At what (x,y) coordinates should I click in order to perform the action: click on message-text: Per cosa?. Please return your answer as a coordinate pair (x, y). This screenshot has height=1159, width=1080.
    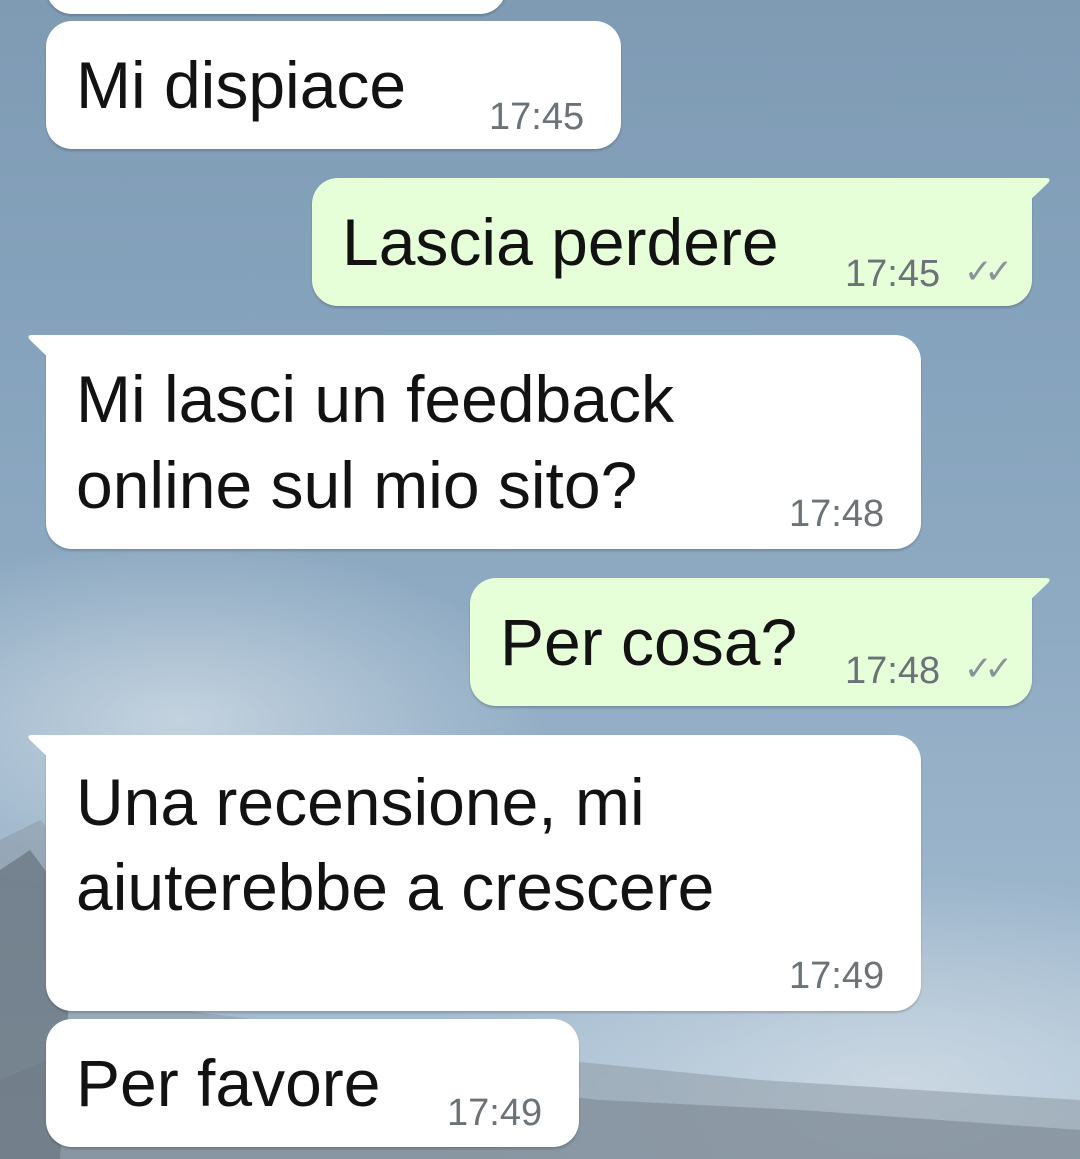
    Looking at the image, I should click on (649, 642).